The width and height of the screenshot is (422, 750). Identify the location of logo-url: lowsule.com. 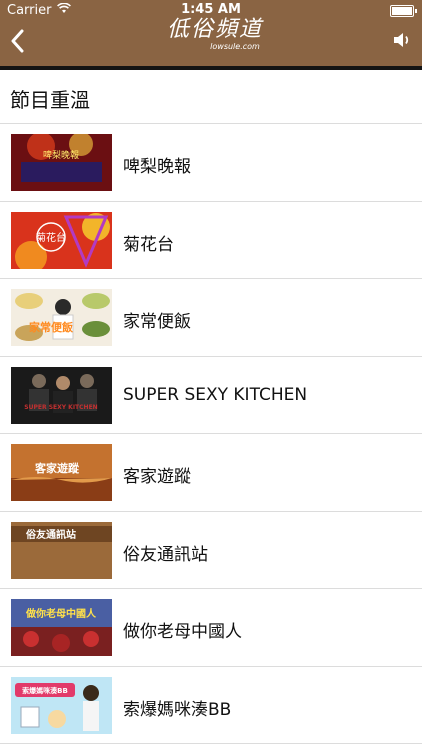
(235, 46).